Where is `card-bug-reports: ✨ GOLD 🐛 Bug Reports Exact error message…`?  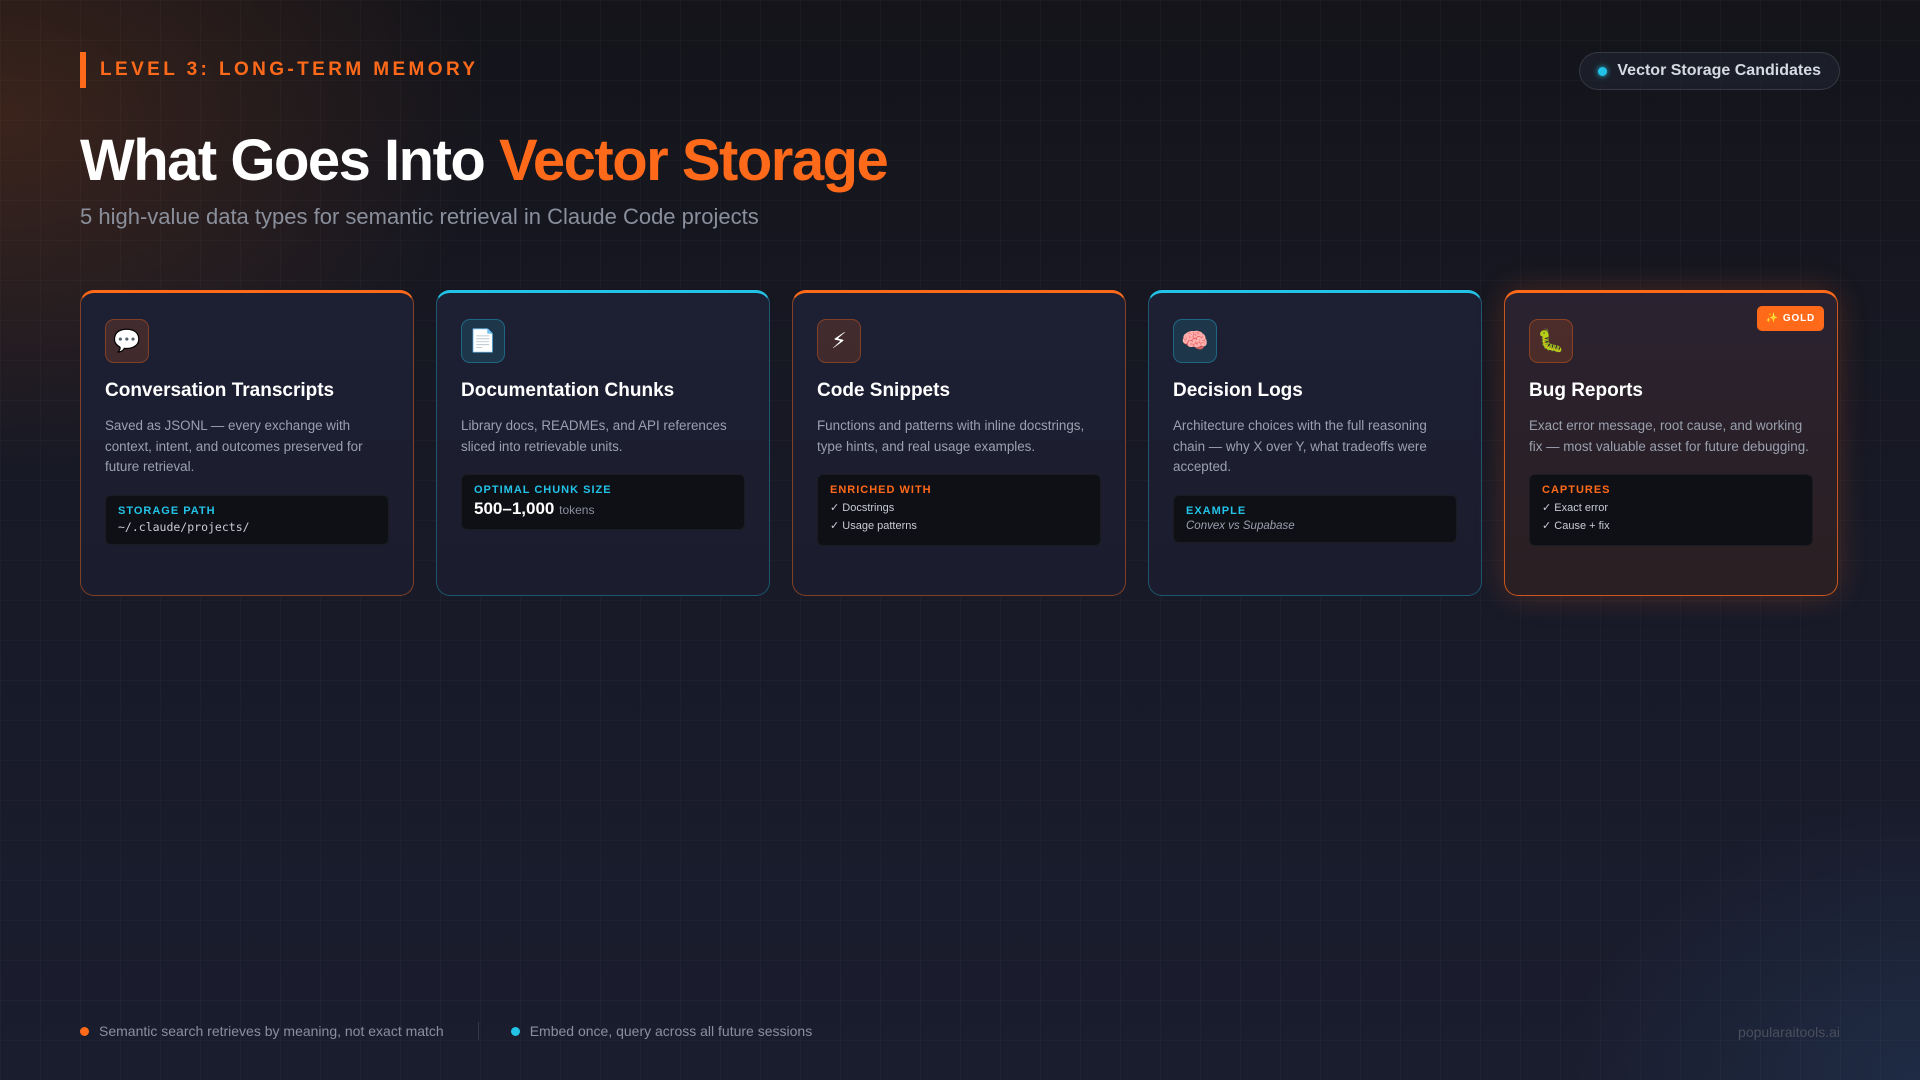
card-bug-reports: ✨ GOLD 🐛 Bug Reports Exact error message… is located at coordinates (1671, 443).